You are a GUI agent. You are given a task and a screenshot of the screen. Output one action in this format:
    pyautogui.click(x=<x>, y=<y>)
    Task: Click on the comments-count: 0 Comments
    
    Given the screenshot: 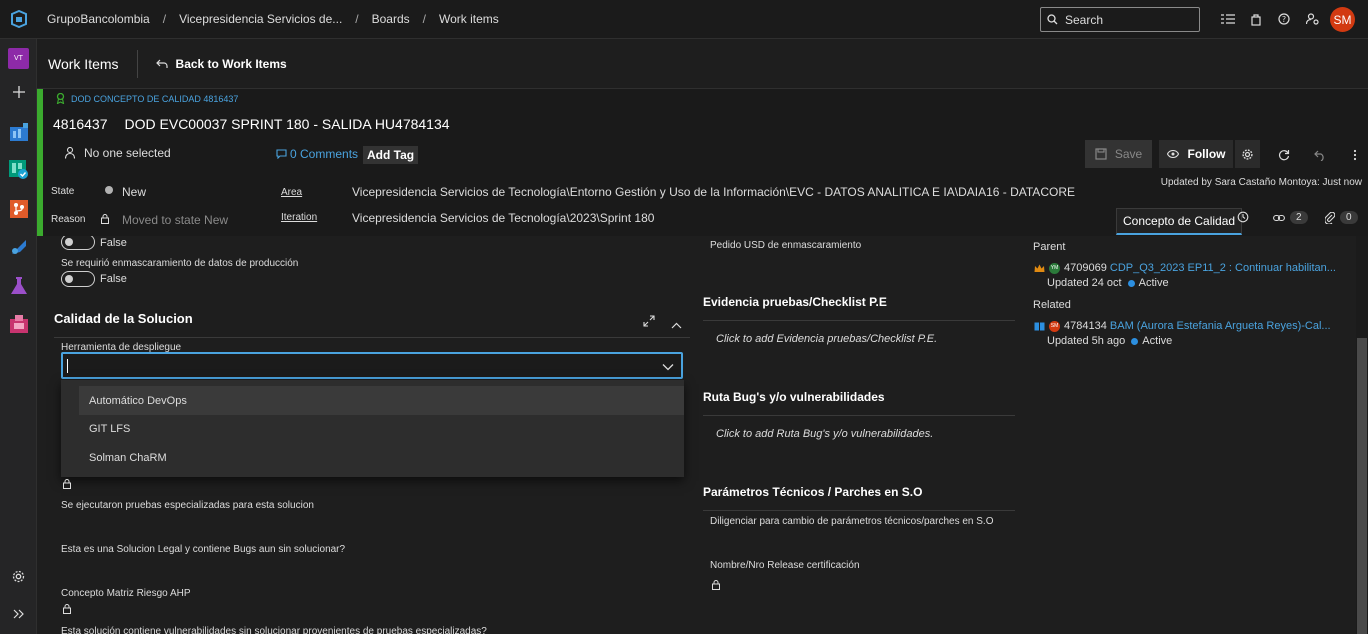 What is the action you would take?
    pyautogui.click(x=324, y=154)
    